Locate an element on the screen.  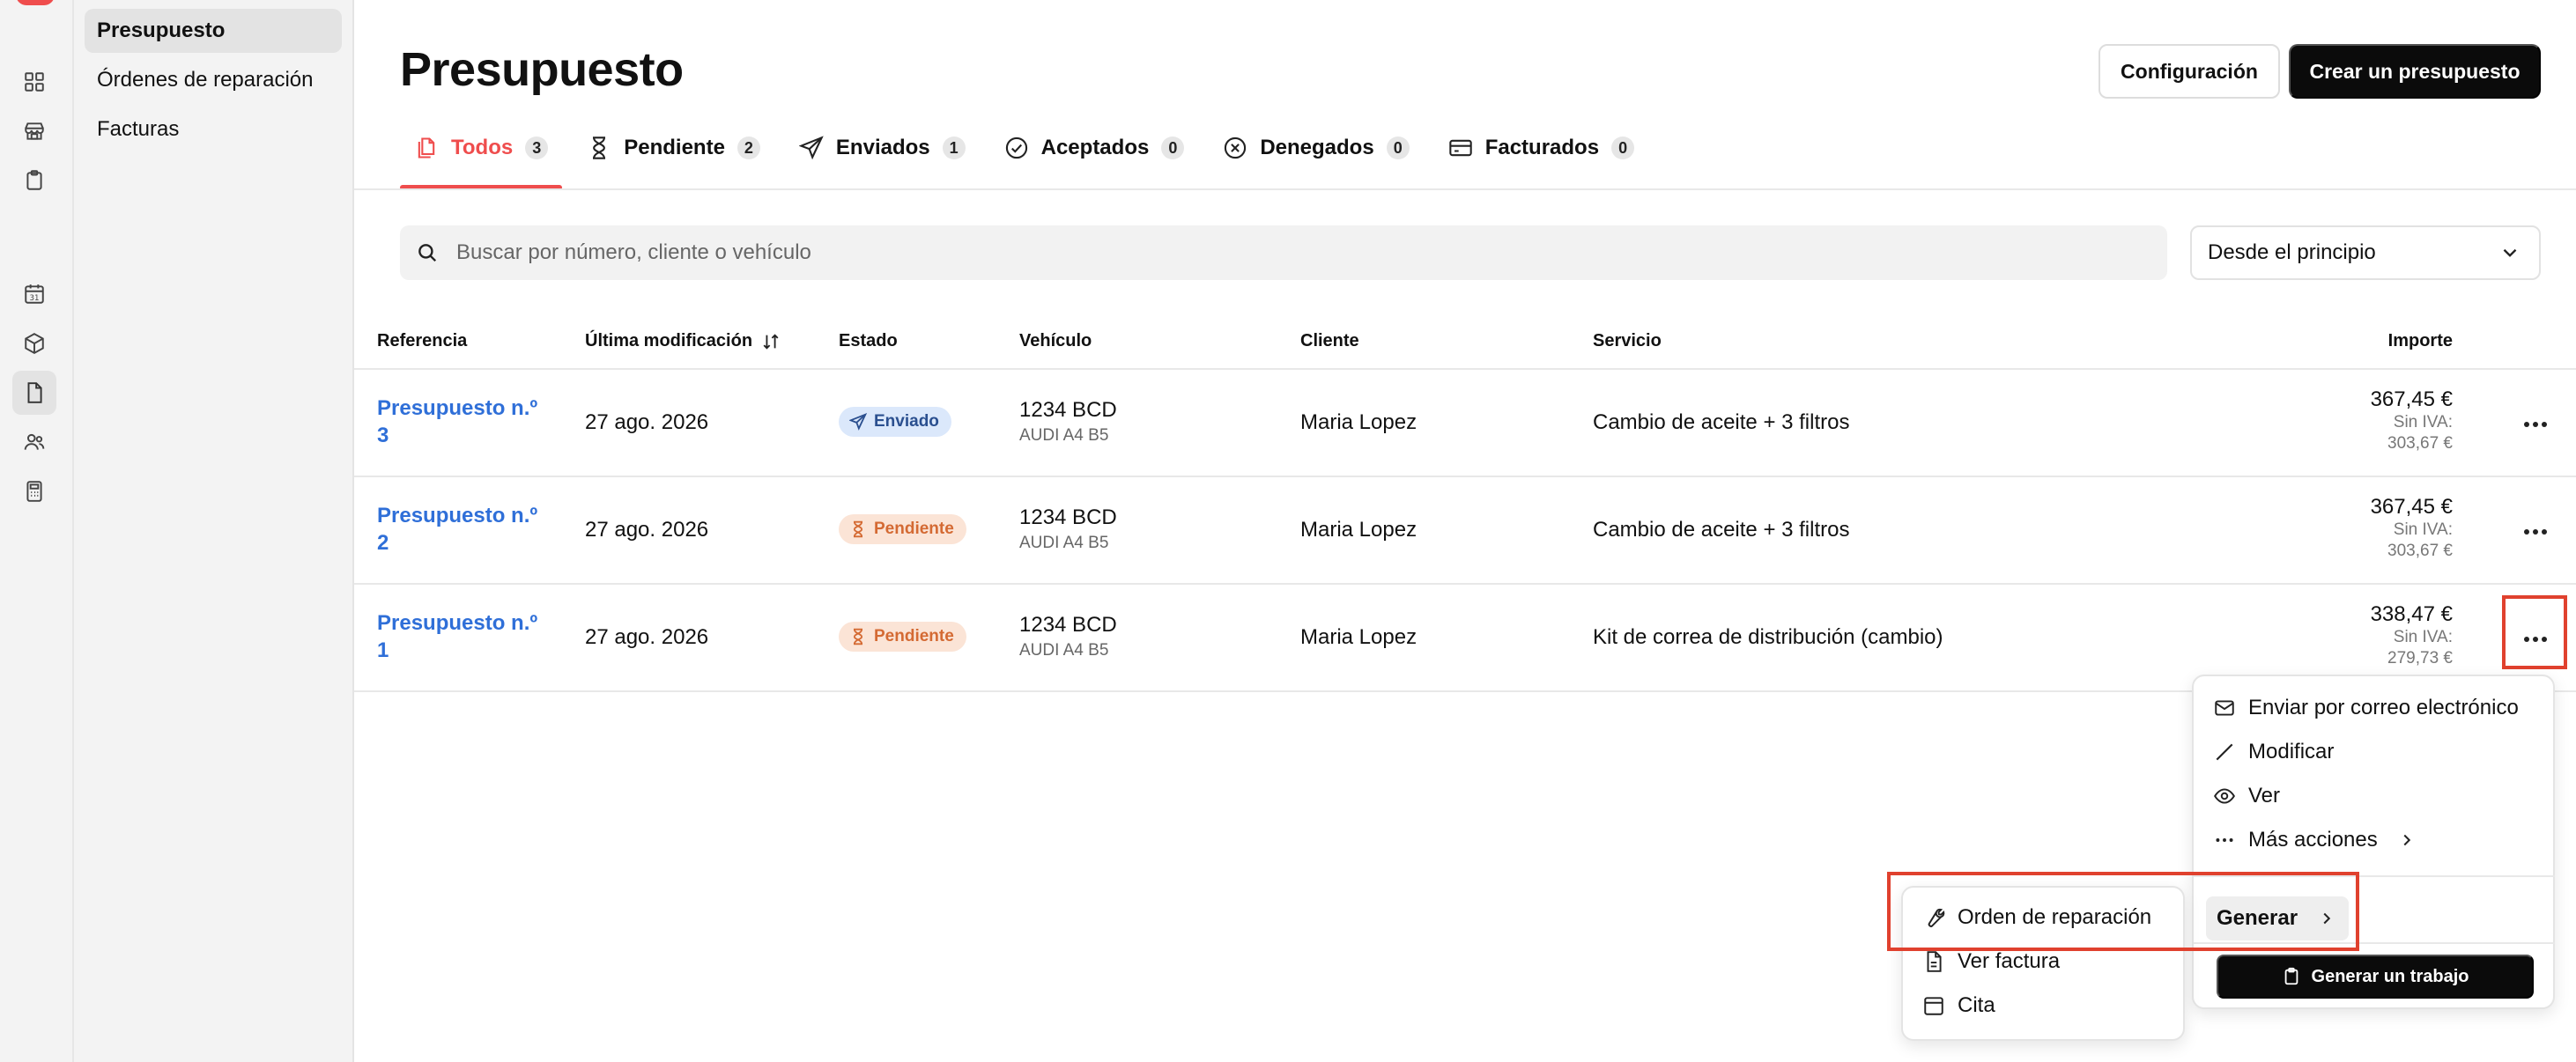
sidebar-item-presupuesto: Presupuesto is located at coordinates (214, 31).